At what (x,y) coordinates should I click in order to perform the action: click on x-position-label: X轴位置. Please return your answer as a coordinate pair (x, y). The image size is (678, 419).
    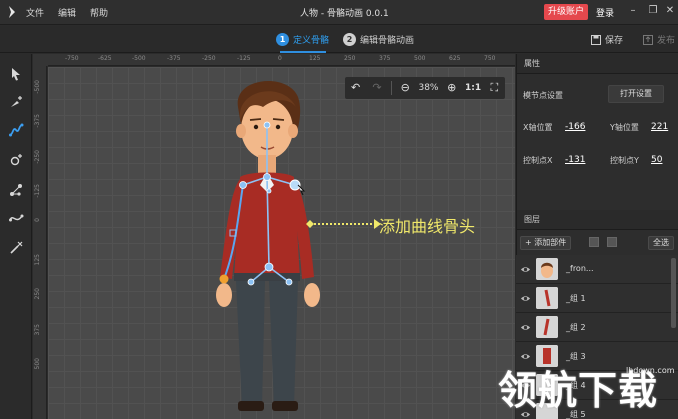
    Looking at the image, I should click on (538, 127).